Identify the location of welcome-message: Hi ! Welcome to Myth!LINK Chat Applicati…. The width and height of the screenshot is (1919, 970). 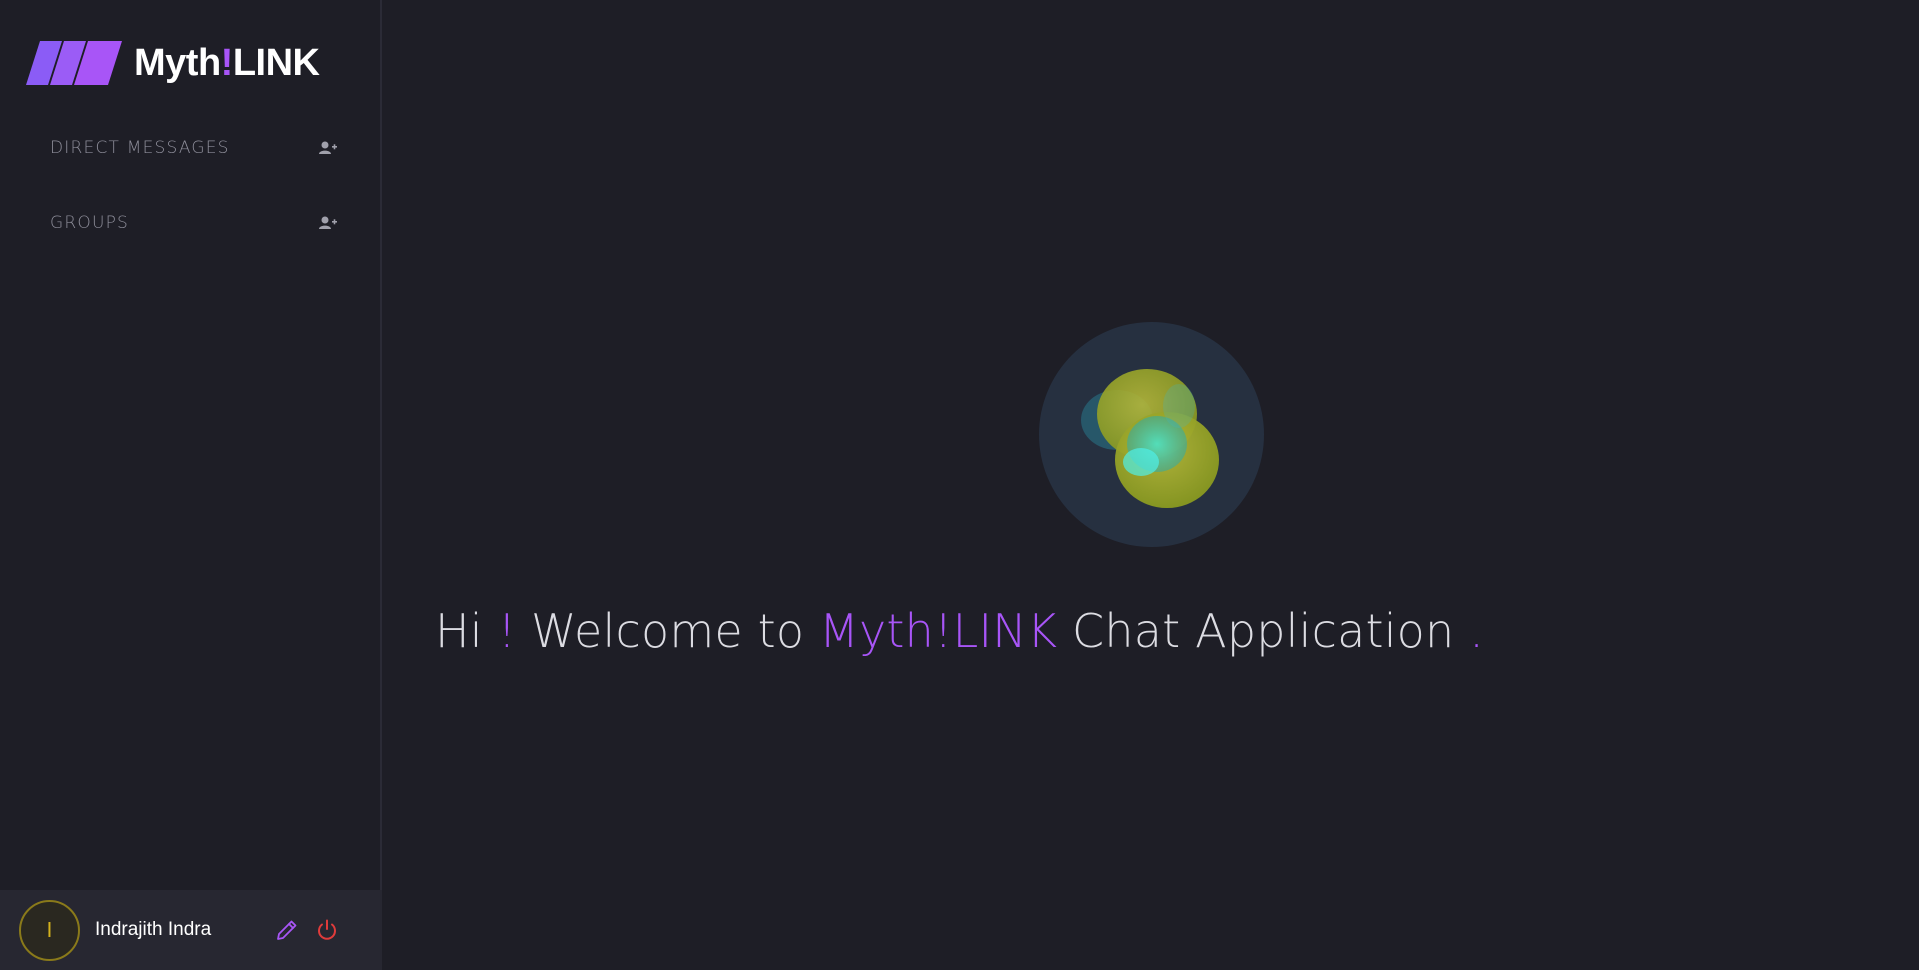
(959, 631).